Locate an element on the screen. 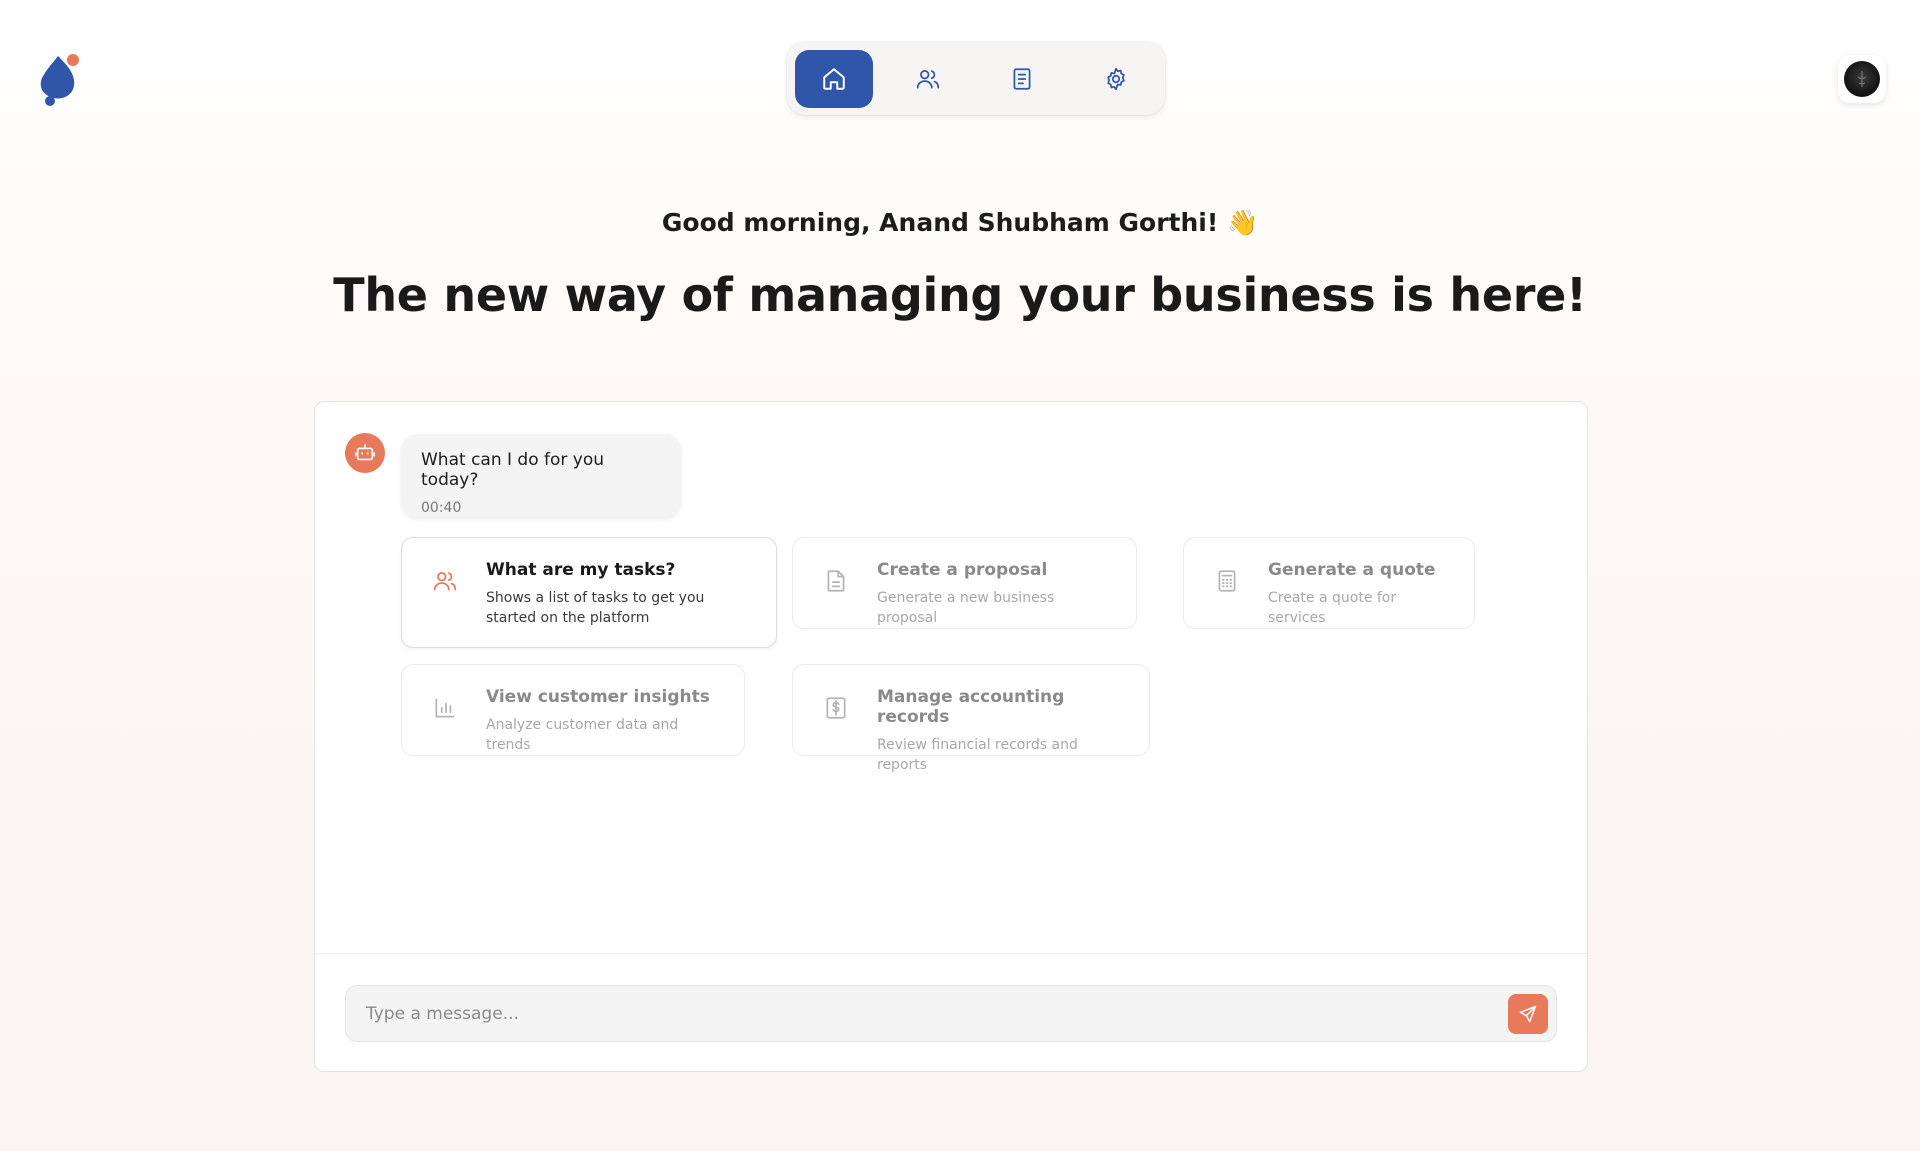 The image size is (1920, 1151). top-nav is located at coordinates (976, 78).